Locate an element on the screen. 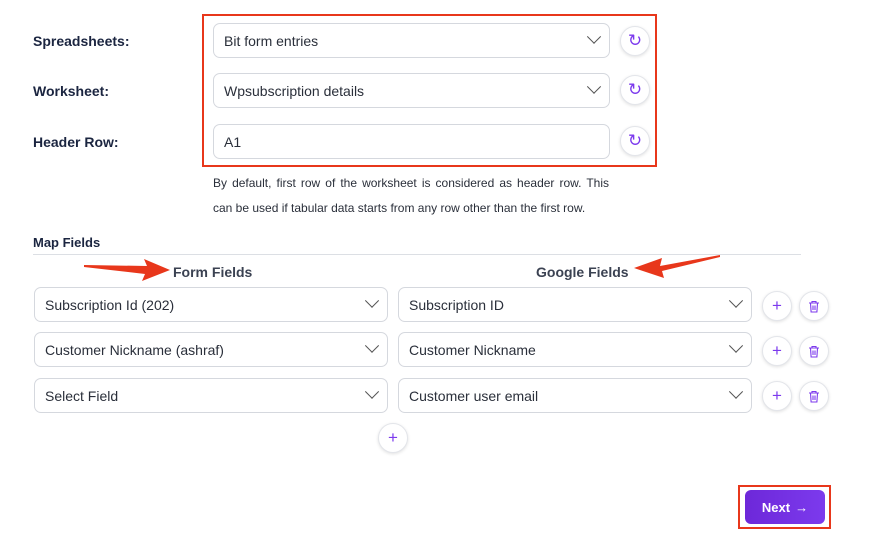  google-fields-header: Google Fields is located at coordinates (582, 272).